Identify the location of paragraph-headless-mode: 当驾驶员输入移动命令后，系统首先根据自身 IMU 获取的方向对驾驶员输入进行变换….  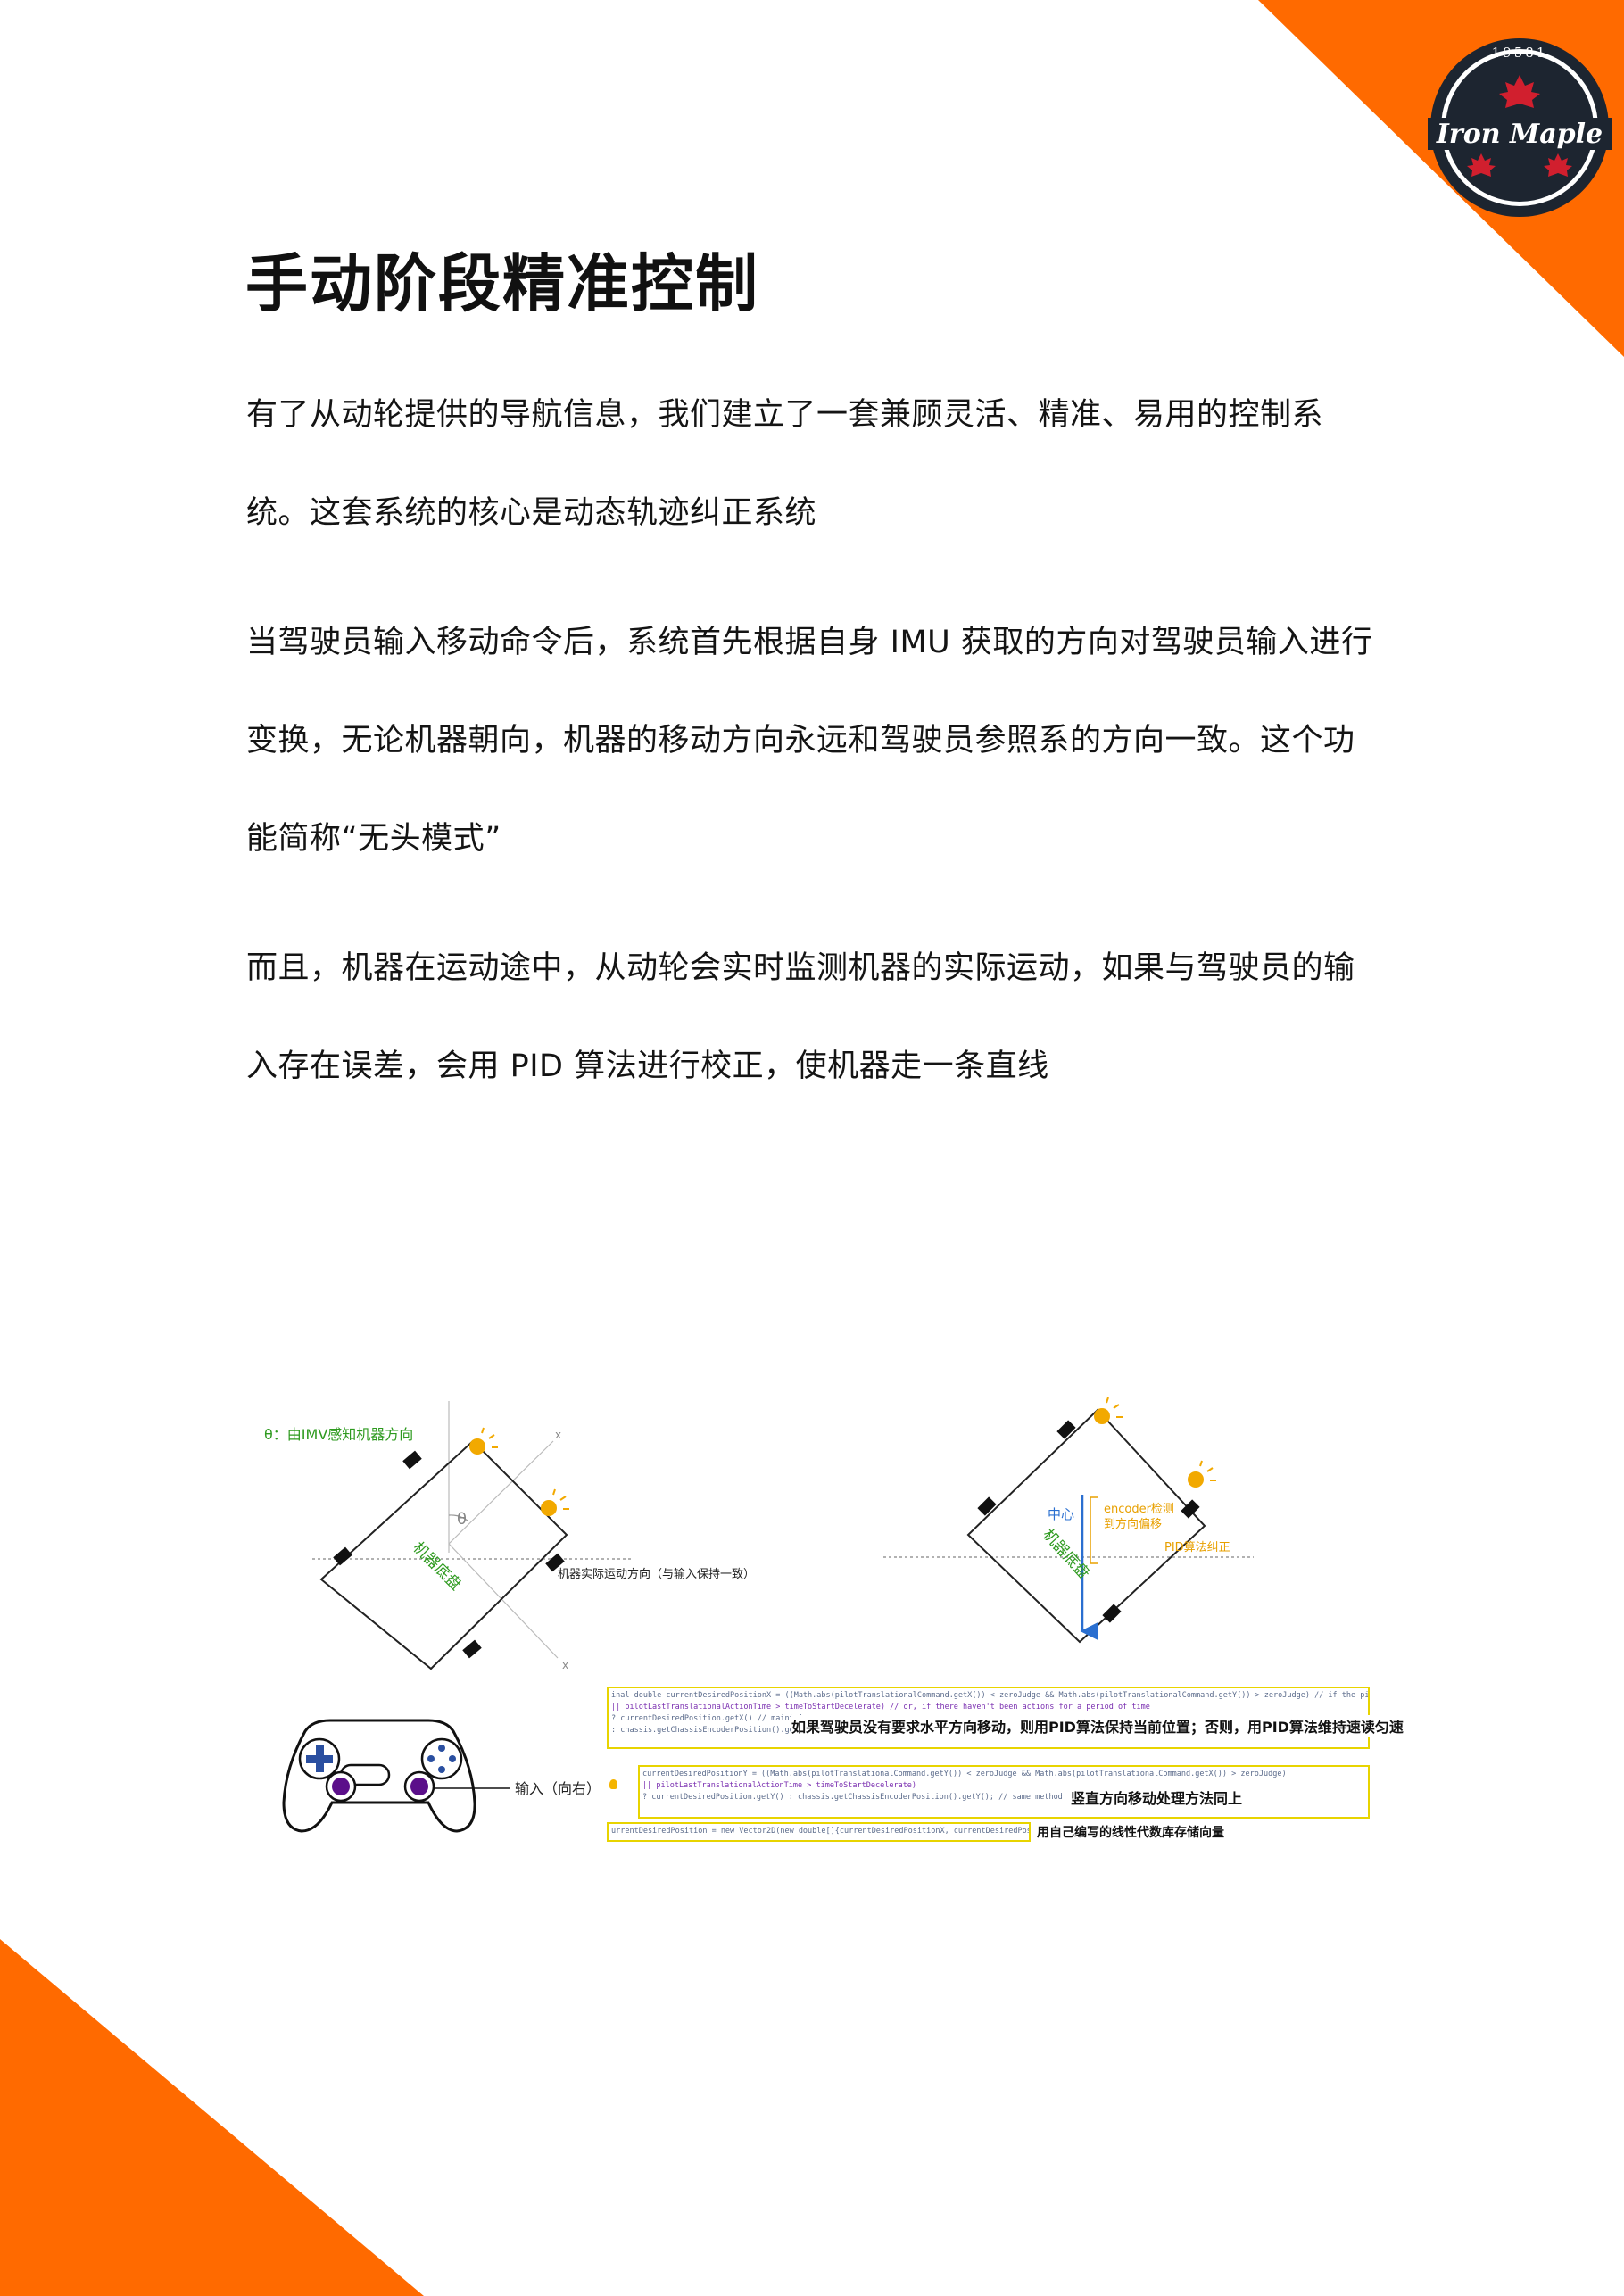
(809, 741).